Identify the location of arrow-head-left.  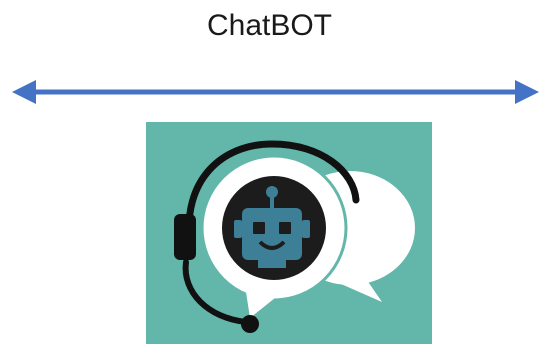
(24, 92).